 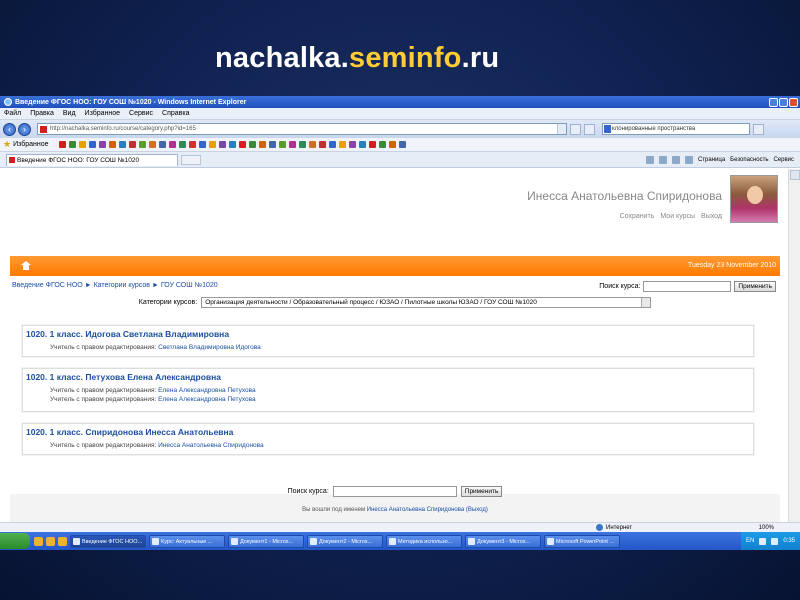 I want to click on logout-link: (Выход), so click(x=477, y=510).